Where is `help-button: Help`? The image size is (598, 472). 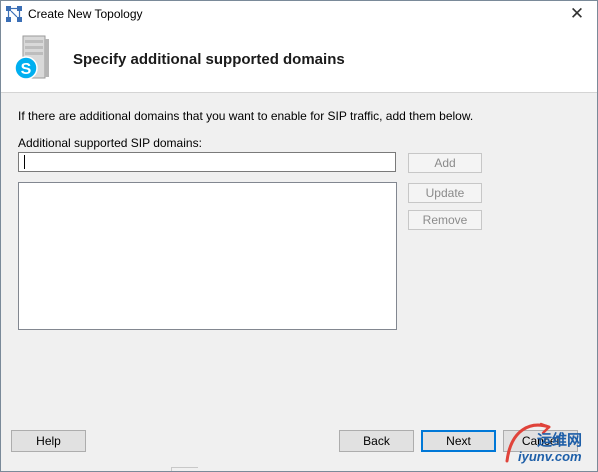 help-button: Help is located at coordinates (48, 441).